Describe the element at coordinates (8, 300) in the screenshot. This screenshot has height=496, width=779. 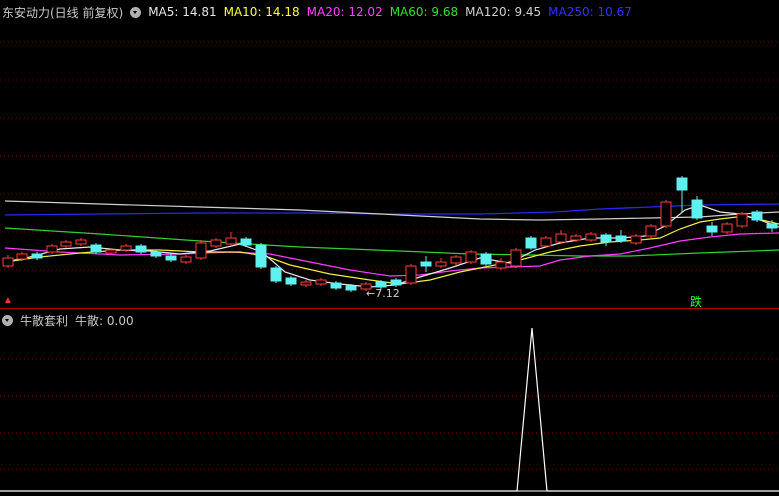
I see `up-marker-icon: ▲` at that location.